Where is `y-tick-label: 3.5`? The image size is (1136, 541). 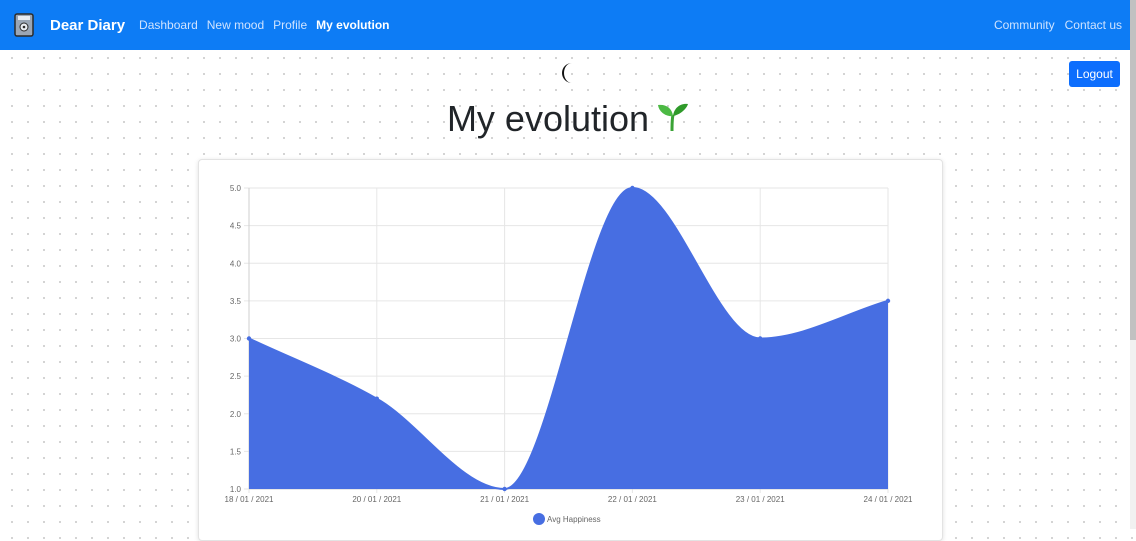
y-tick-label: 3.5 is located at coordinates (236, 301).